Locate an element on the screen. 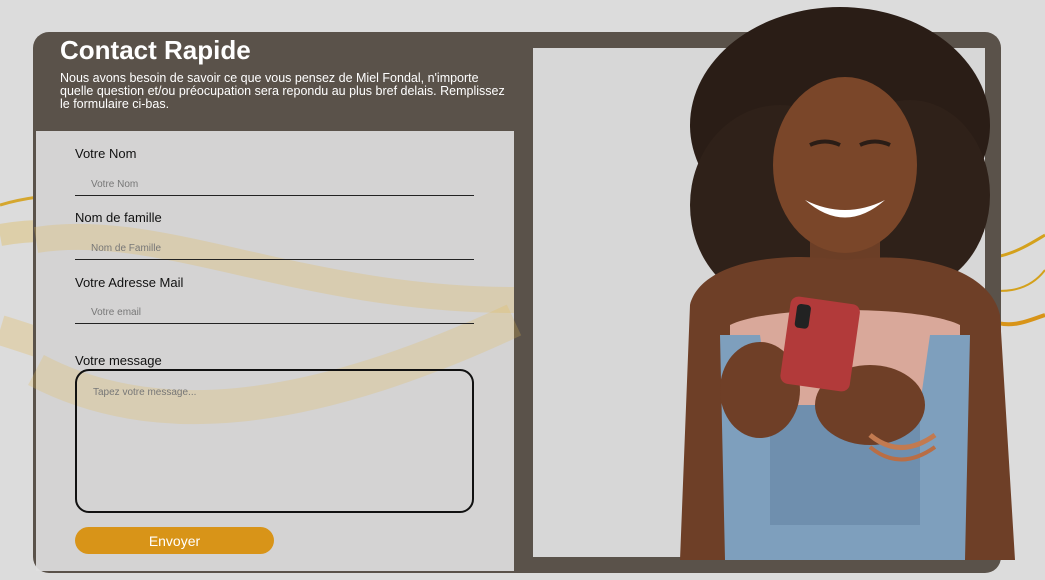 The width and height of the screenshot is (1045, 580). first-name-label: Votre Nom is located at coordinates (106, 153).